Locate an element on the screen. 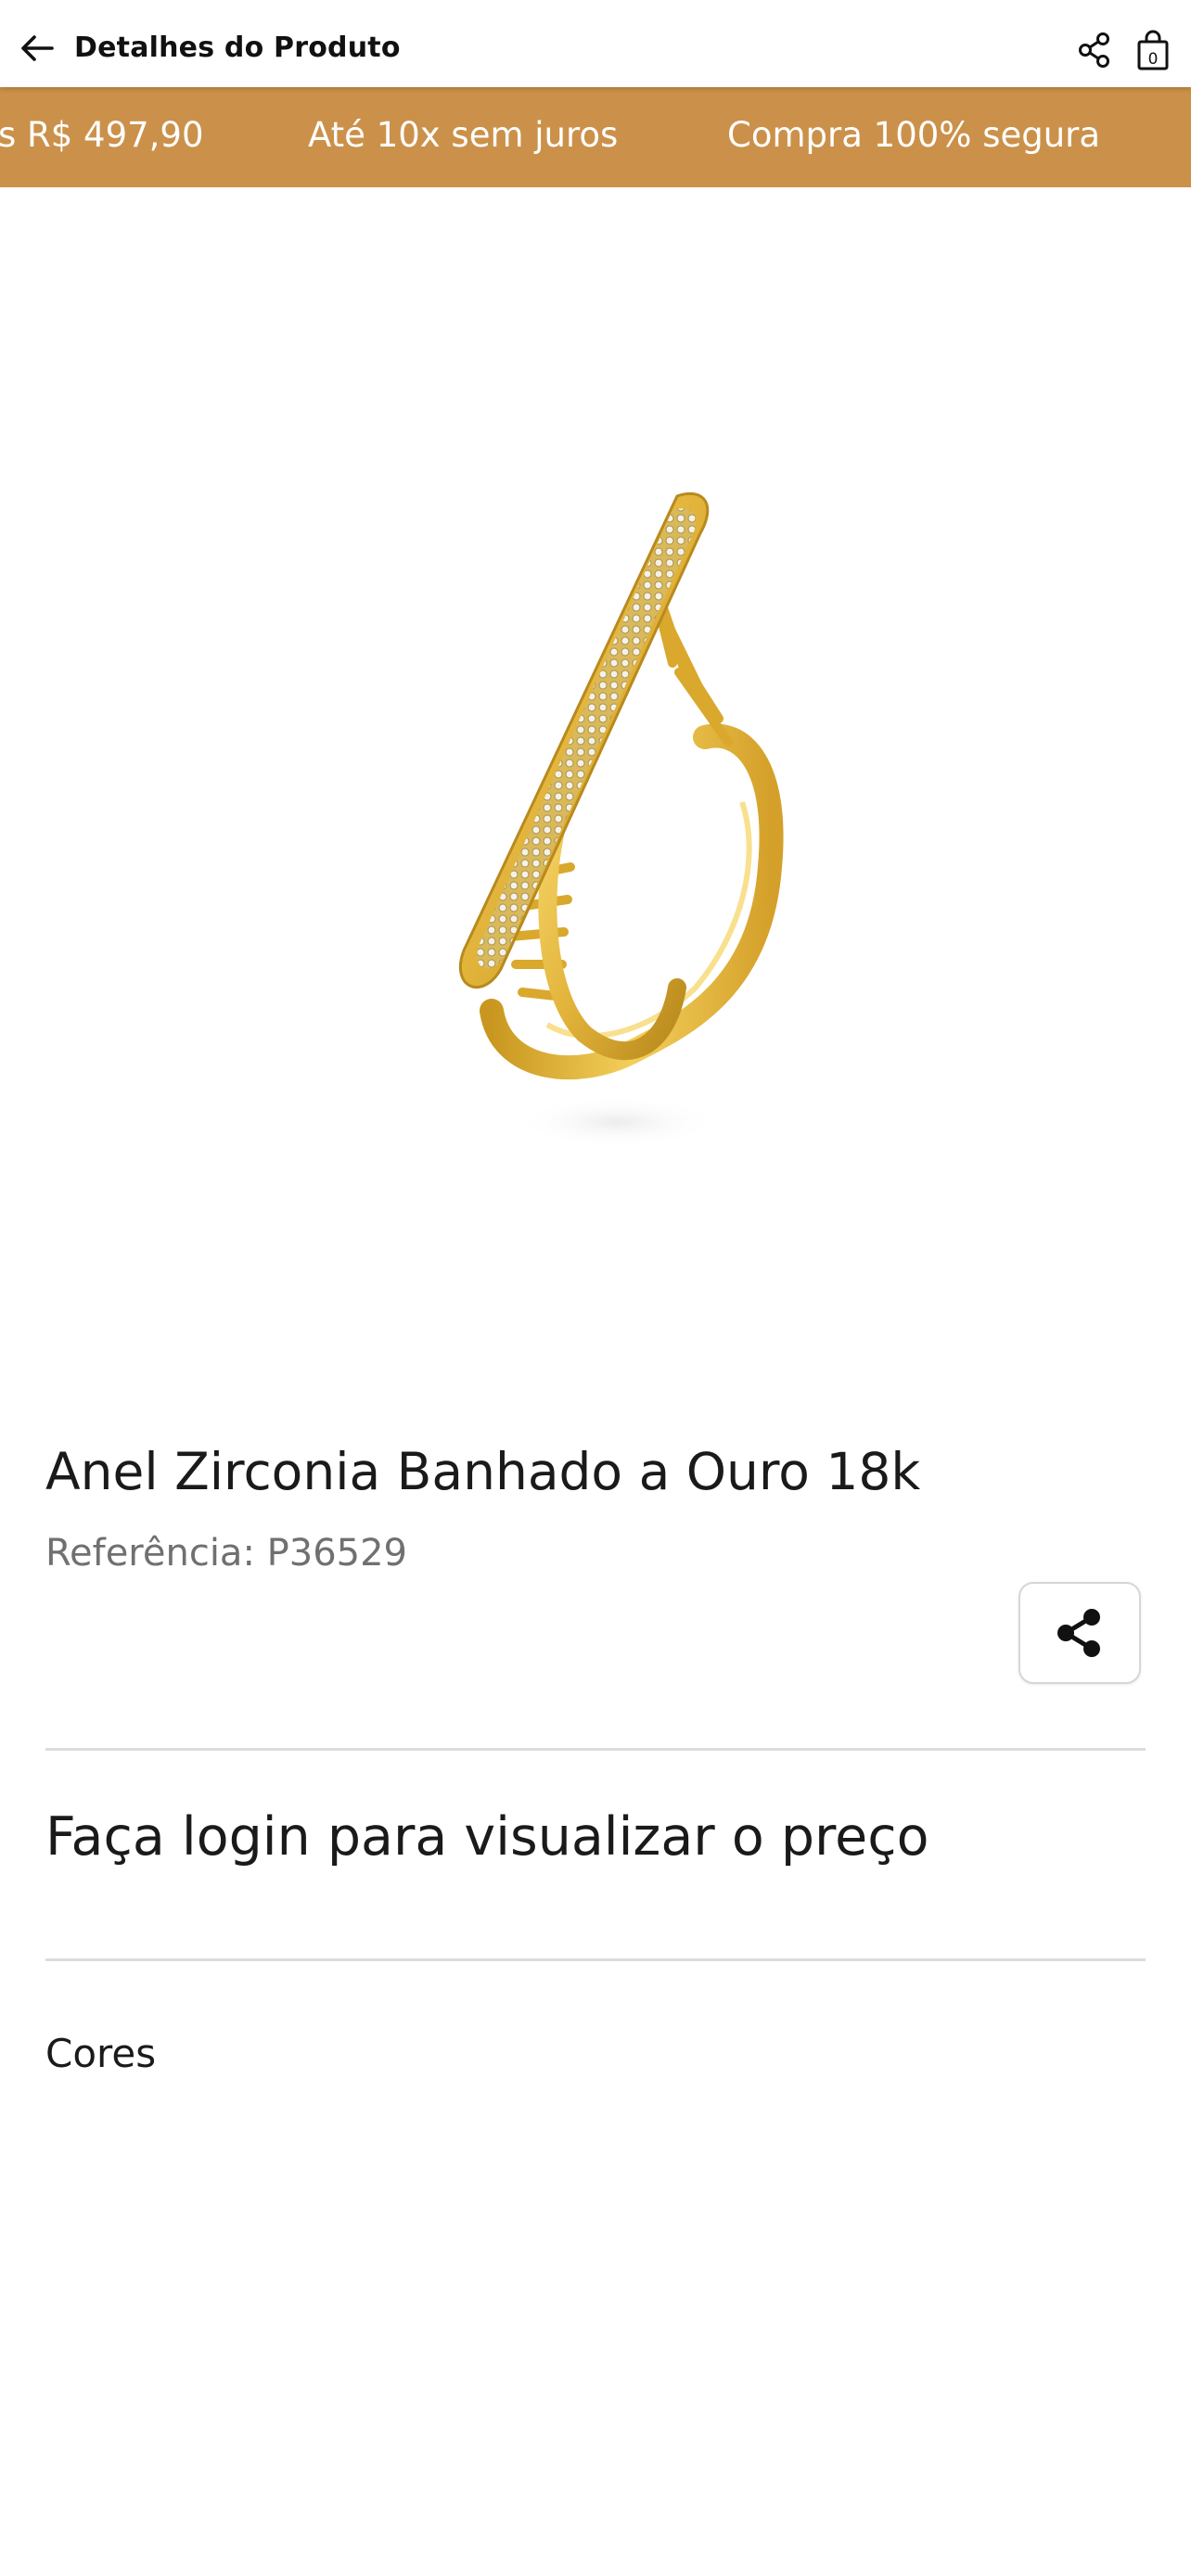 The width and height of the screenshot is (1191, 2576). product-title: Anel Zirconia Banhado a Ouro 18k is located at coordinates (483, 1471).